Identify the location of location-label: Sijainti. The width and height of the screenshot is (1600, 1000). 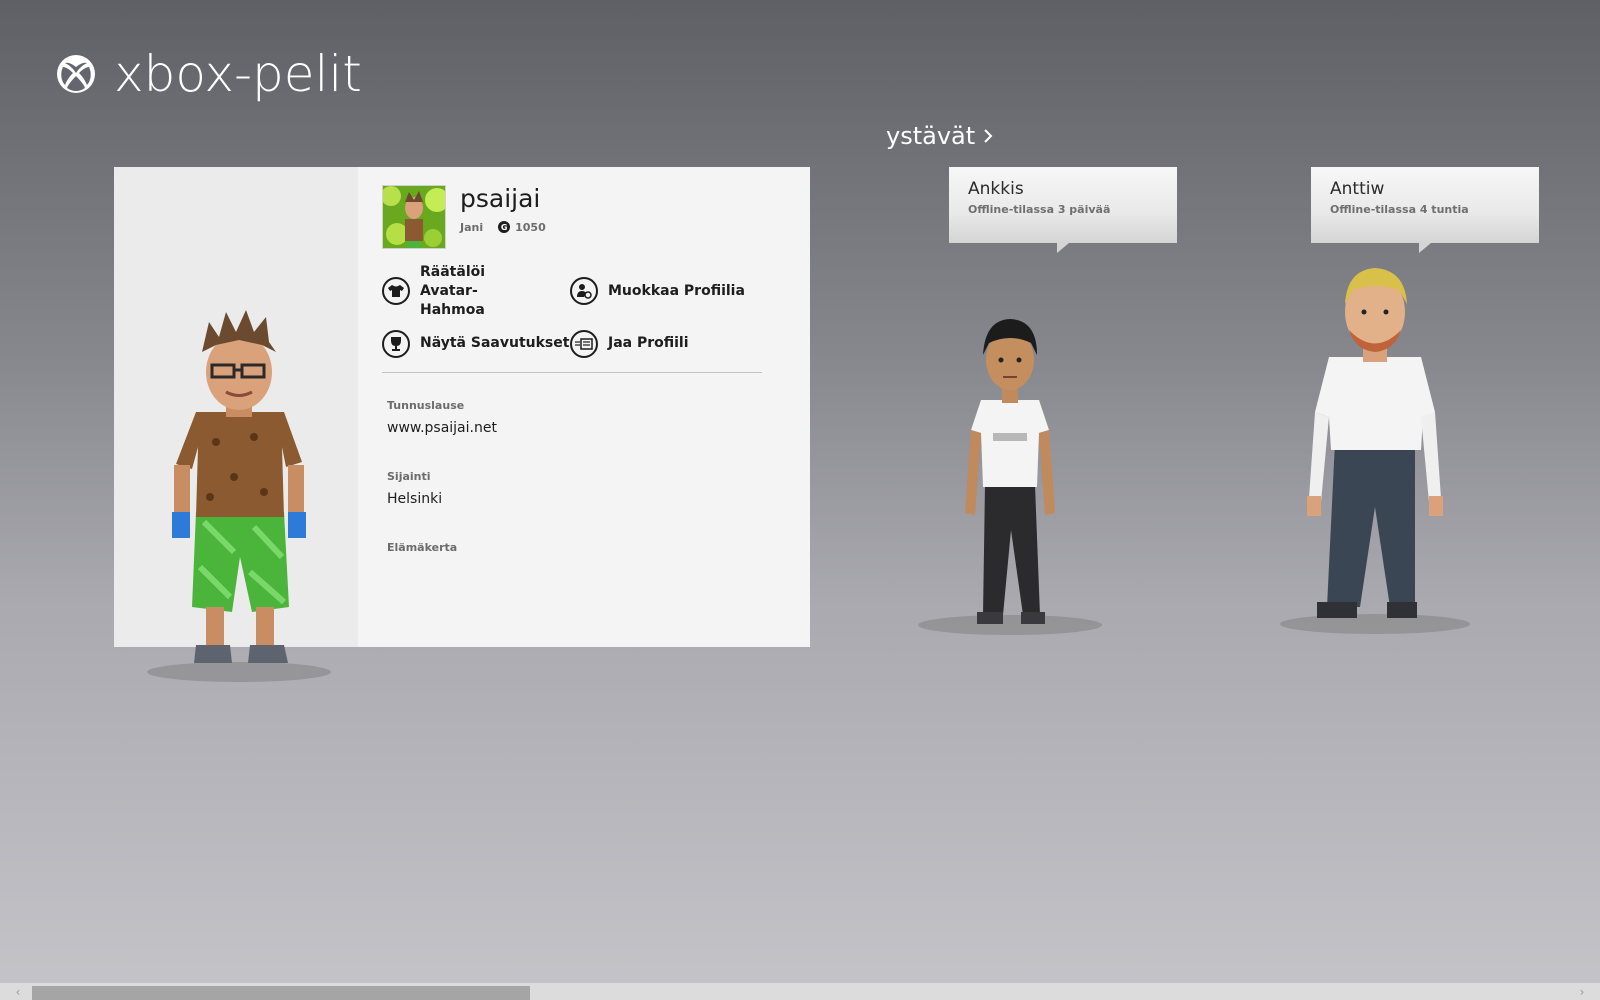
(409, 476).